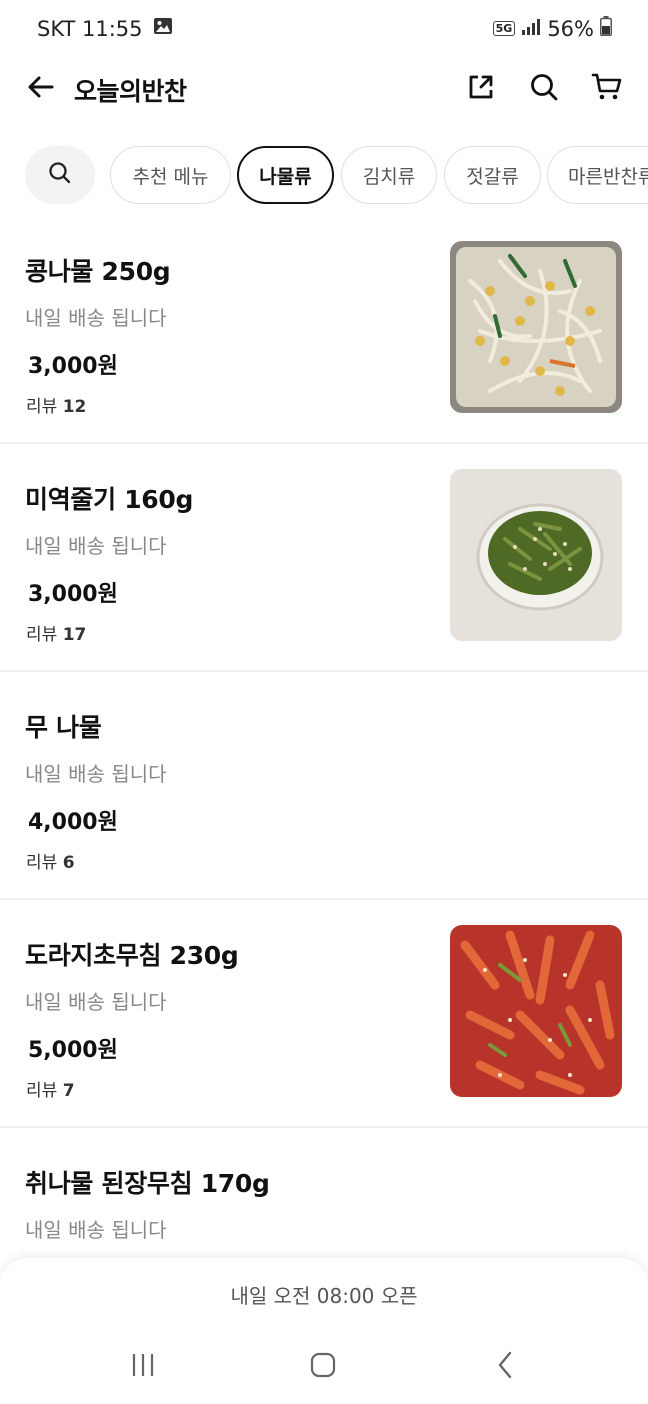  What do you see at coordinates (147, 1183) in the screenshot?
I see `product-name: 취나물 된장무침 170g` at bounding box center [147, 1183].